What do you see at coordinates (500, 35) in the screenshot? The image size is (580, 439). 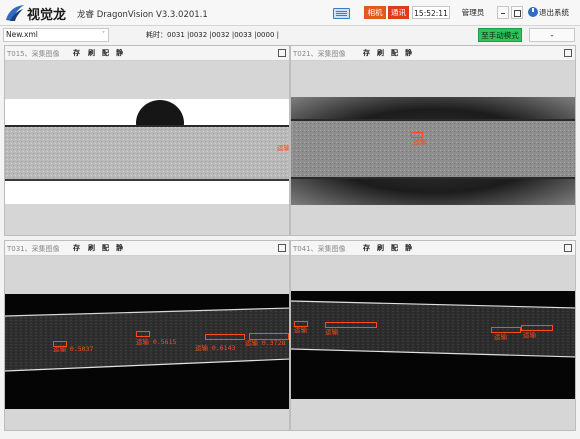 I see `manual-mode-button: 至手动模式` at bounding box center [500, 35].